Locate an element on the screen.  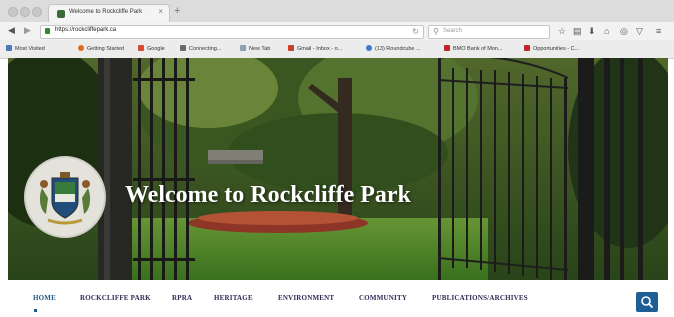
maple-leaf-icon is located at coordinates (527, 48).